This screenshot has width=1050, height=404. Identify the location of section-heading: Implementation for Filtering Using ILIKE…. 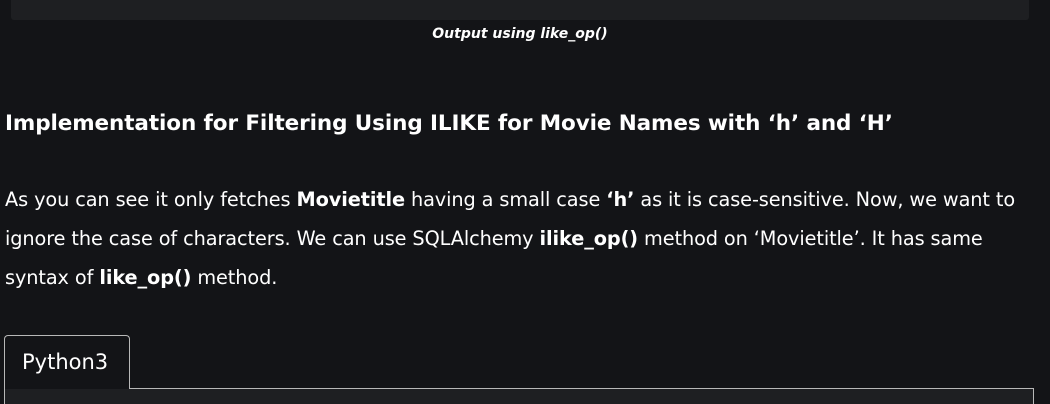
(449, 123).